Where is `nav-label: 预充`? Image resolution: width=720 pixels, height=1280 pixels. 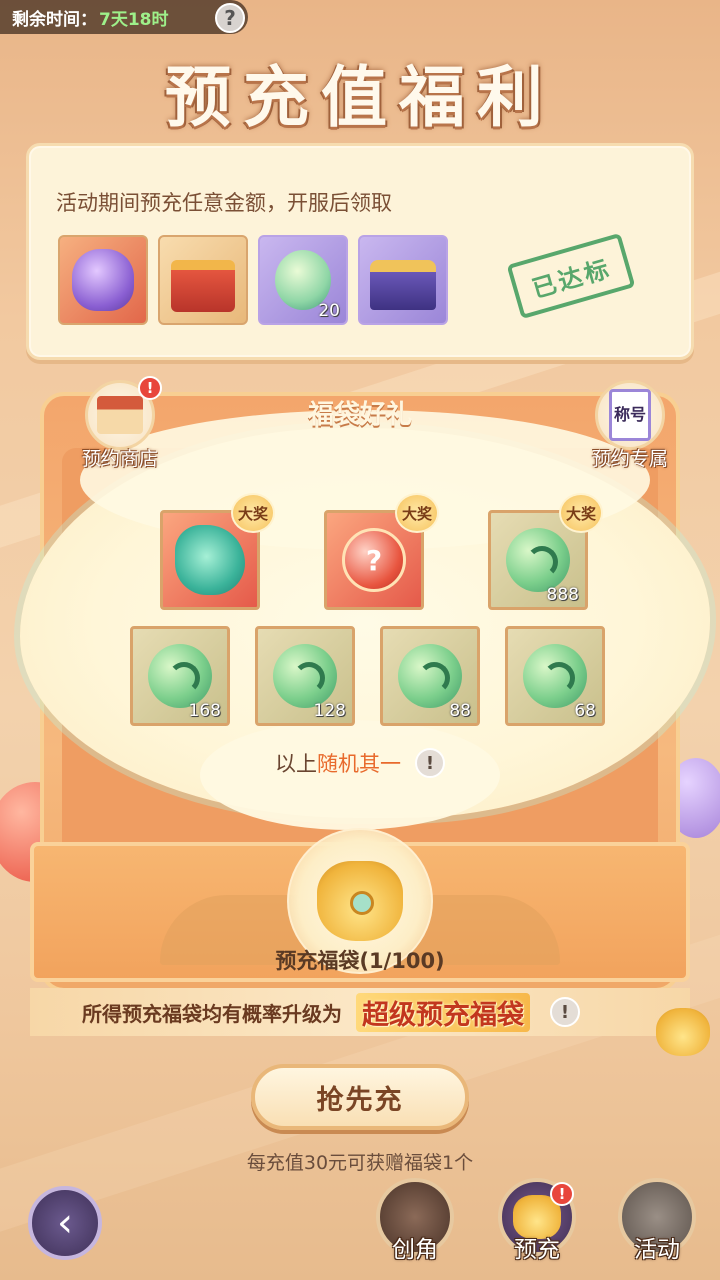
nav-label: 预充 is located at coordinates (537, 1250).